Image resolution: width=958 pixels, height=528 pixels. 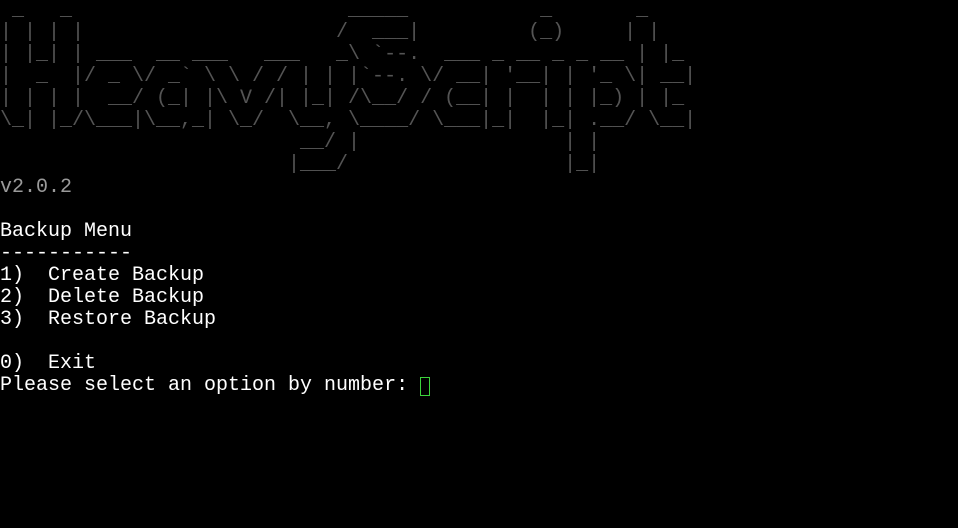 I want to click on banner-line: __/ | | |, so click(x=342, y=142).